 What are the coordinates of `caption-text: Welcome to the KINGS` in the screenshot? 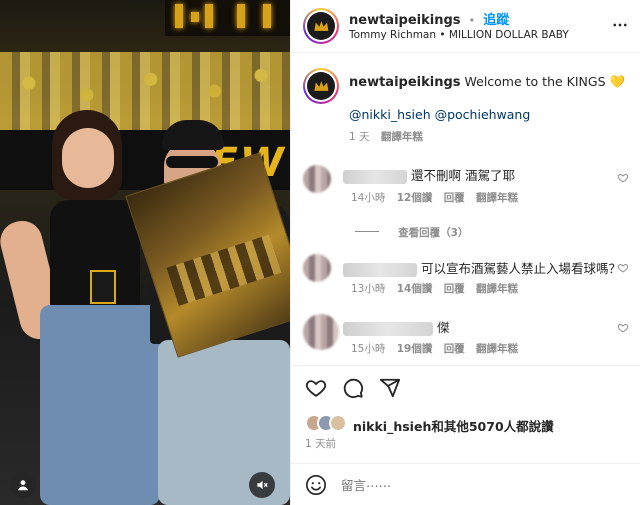 It's located at (535, 81).